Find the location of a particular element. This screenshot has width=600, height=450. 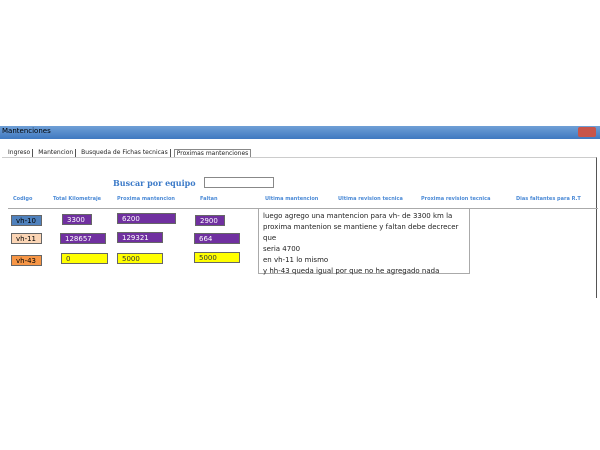

search-label: Buscar por equipo is located at coordinates (154, 183).